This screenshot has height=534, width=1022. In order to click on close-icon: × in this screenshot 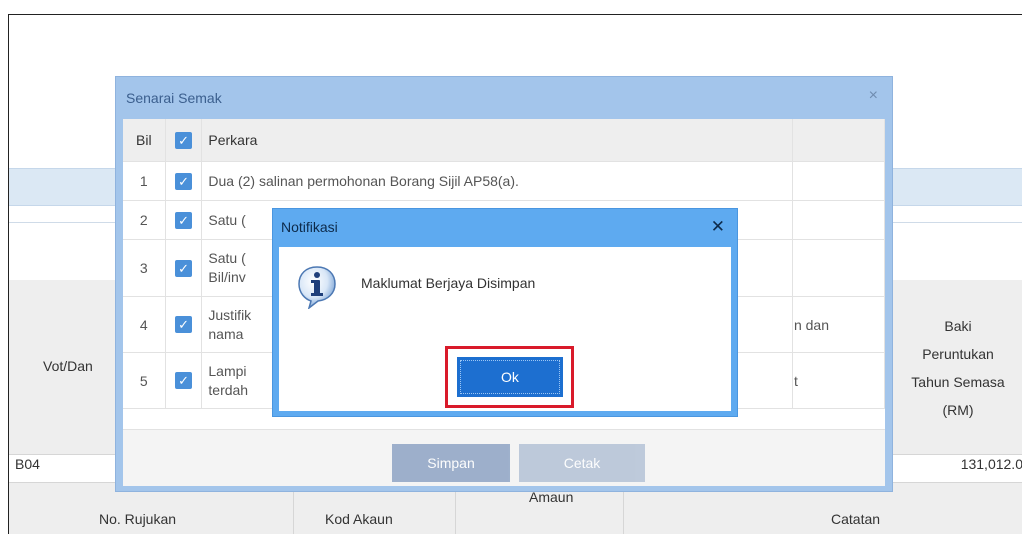, I will do `click(873, 96)`.